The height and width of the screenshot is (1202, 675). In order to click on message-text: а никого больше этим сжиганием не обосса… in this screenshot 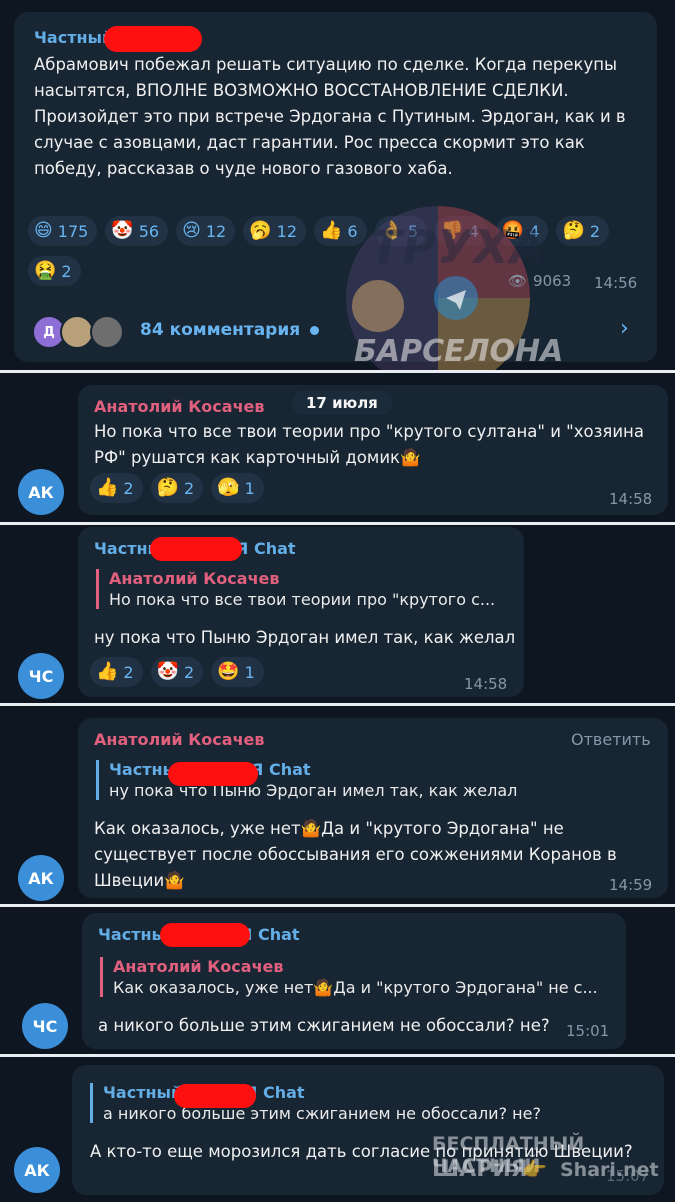, I will do `click(324, 1025)`.